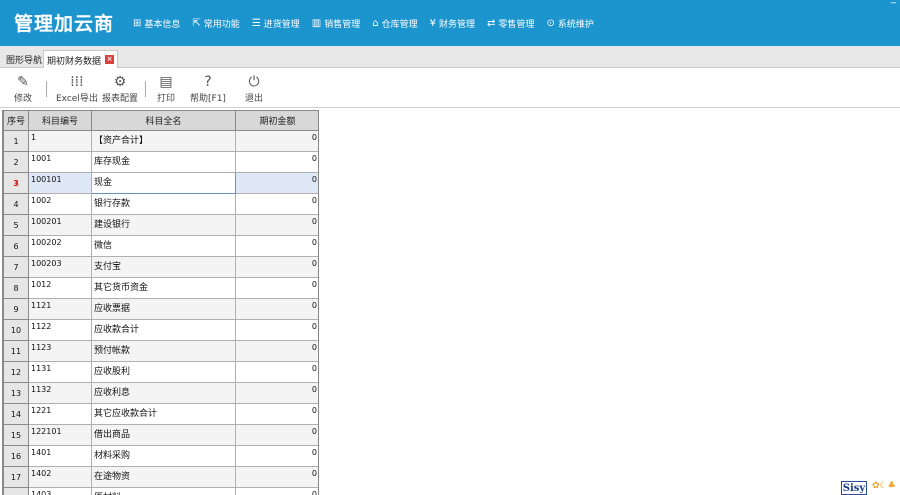 This screenshot has width=900, height=495. What do you see at coordinates (163, 288) in the screenshot?
I see `account-name-cell: 其它货币资金` at bounding box center [163, 288].